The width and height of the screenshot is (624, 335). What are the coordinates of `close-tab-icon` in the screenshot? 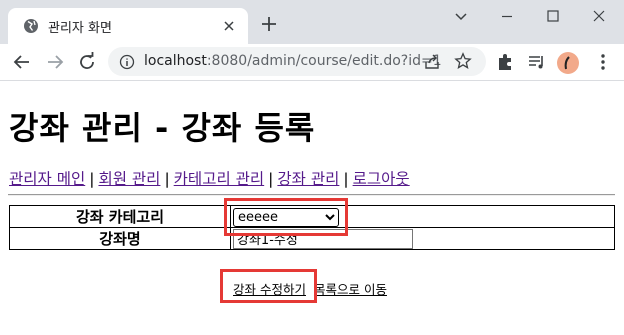 It's located at (229, 26).